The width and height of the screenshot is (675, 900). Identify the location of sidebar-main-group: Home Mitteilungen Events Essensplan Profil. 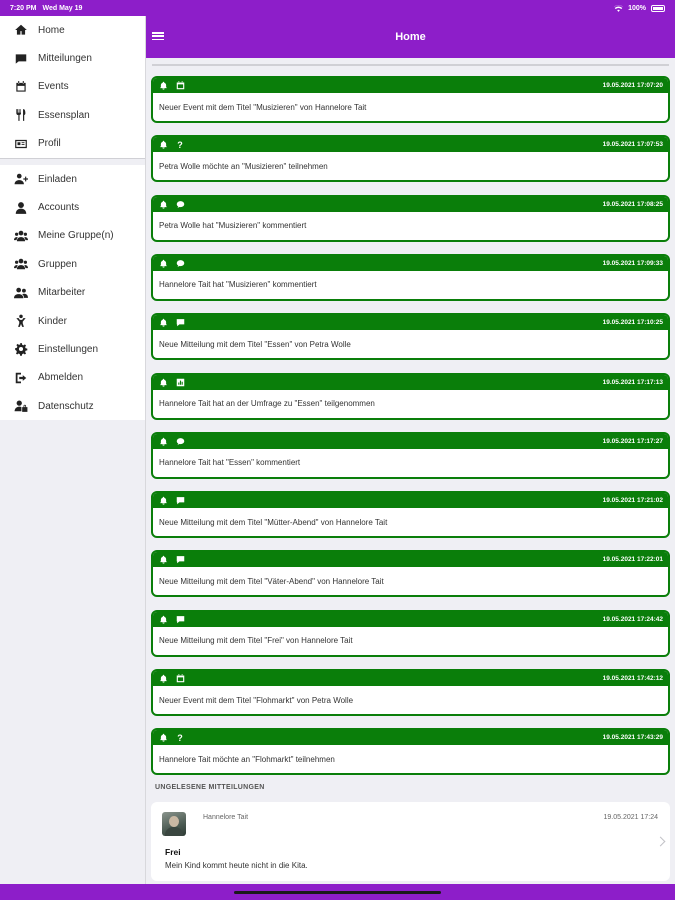
(72, 87).